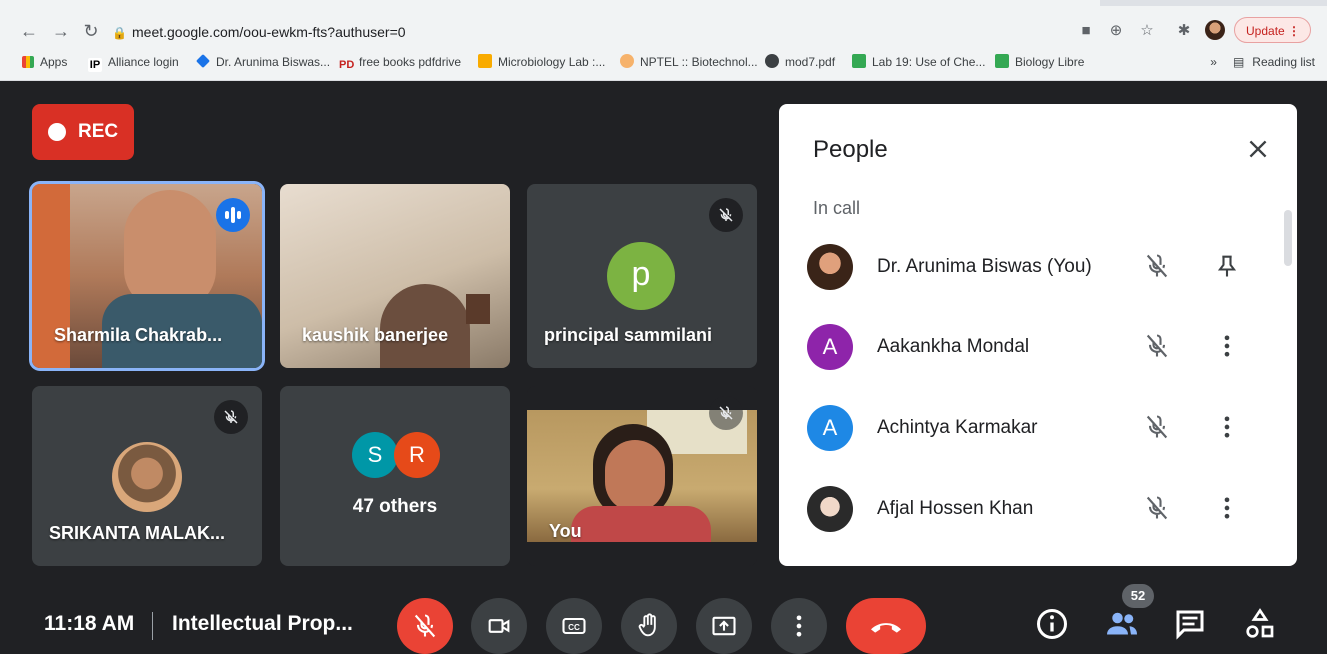 This screenshot has width=1327, height=654. What do you see at coordinates (54, 62) in the screenshot?
I see `bookmark-label: Apps` at bounding box center [54, 62].